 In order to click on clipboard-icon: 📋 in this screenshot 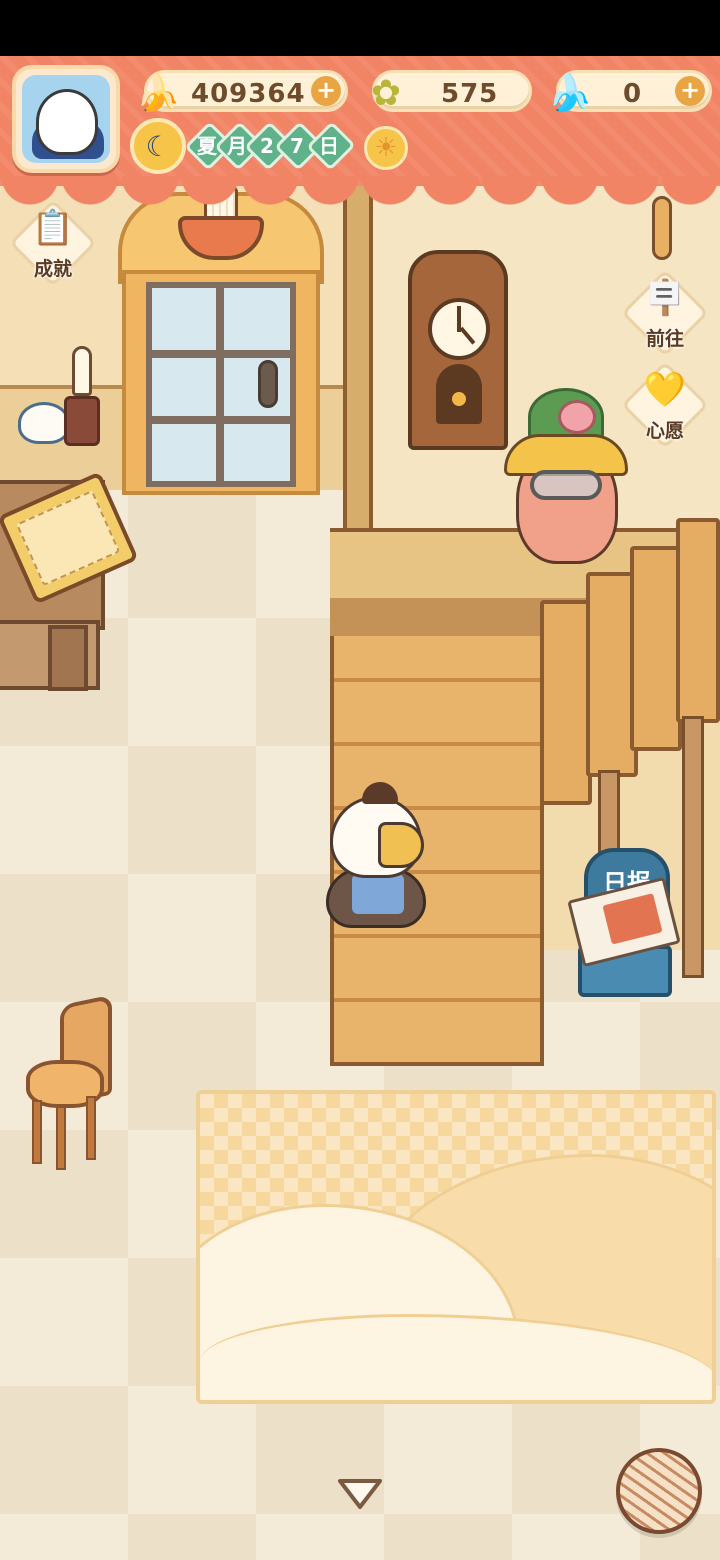, I will do `click(53, 228)`.